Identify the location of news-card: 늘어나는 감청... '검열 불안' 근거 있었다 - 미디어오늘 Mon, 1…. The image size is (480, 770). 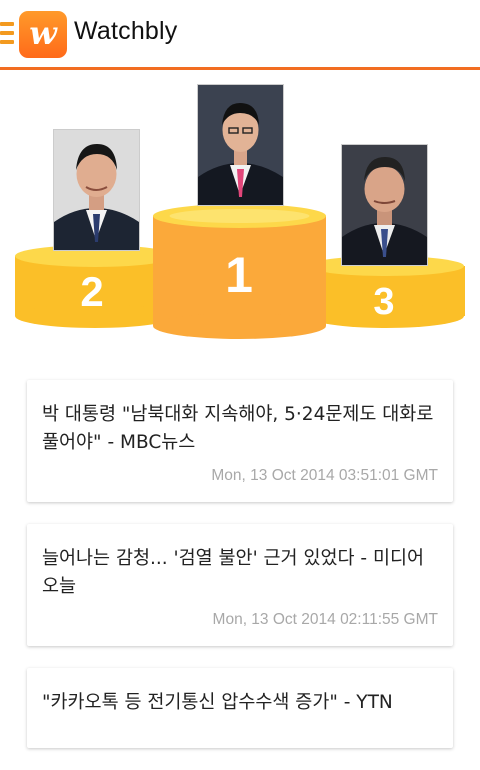
(240, 585).